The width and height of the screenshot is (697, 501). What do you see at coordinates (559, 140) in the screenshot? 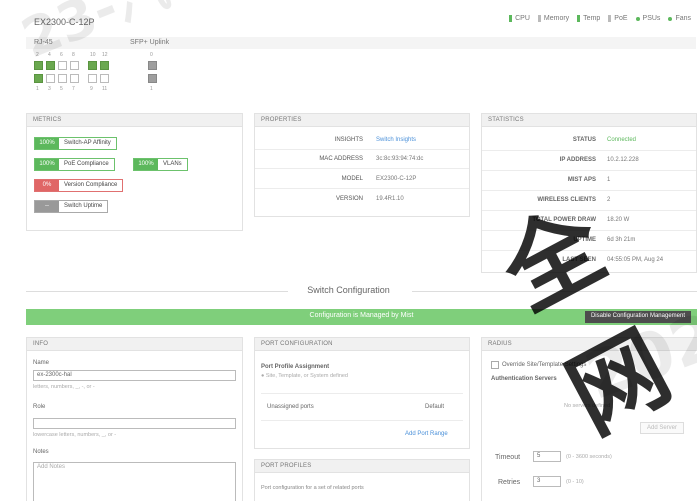
I see `stat-status: STATUS Connected` at bounding box center [559, 140].